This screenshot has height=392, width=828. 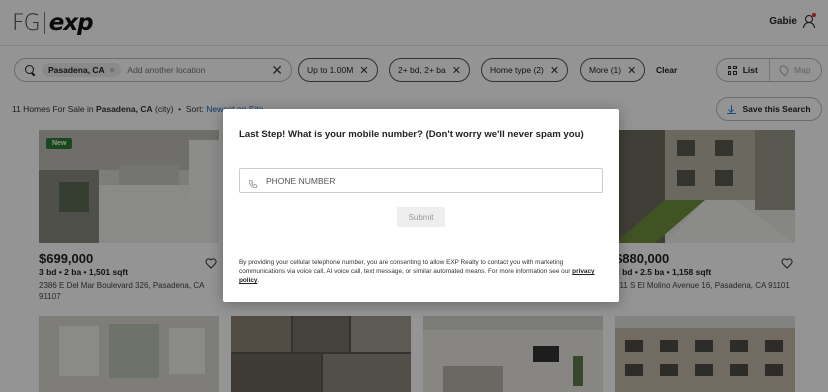 I want to click on phone-icon, so click(x=253, y=182).